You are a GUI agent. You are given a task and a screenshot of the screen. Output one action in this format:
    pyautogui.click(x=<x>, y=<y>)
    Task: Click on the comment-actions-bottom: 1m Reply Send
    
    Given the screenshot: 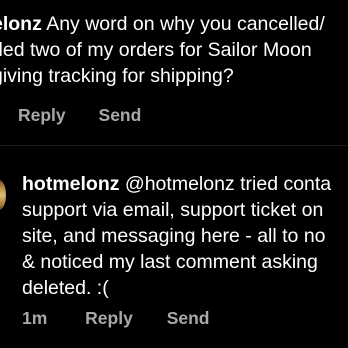 What is the action you would take?
    pyautogui.click(x=116, y=318)
    